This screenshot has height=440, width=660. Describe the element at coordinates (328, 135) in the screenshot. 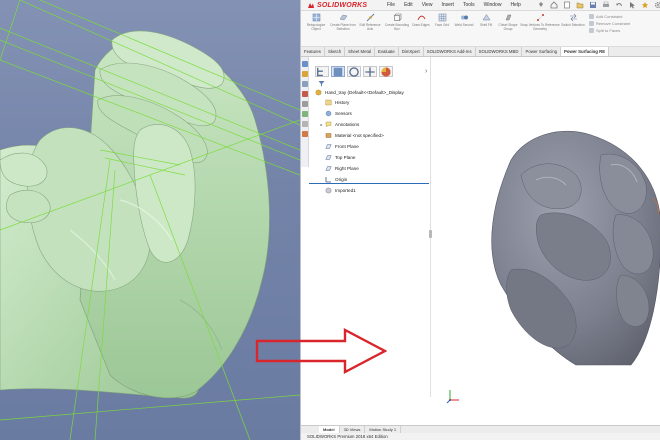

I see `material-icon` at that location.